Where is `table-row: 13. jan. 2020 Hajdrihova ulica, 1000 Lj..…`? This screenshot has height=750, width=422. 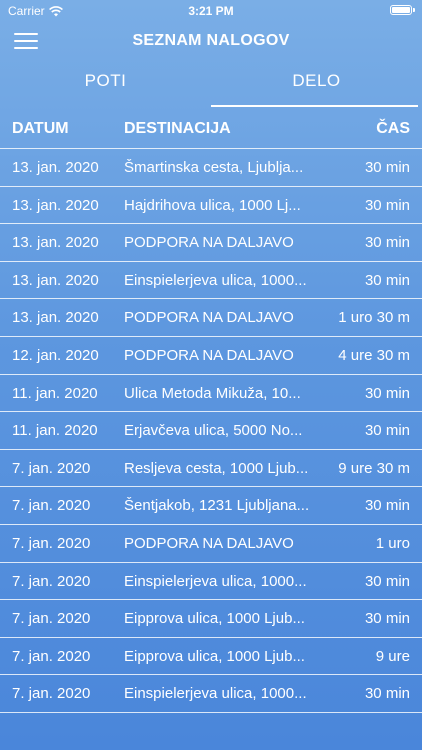 table-row: 13. jan. 2020 Hajdrihova ulica, 1000 Lj..… is located at coordinates (211, 206).